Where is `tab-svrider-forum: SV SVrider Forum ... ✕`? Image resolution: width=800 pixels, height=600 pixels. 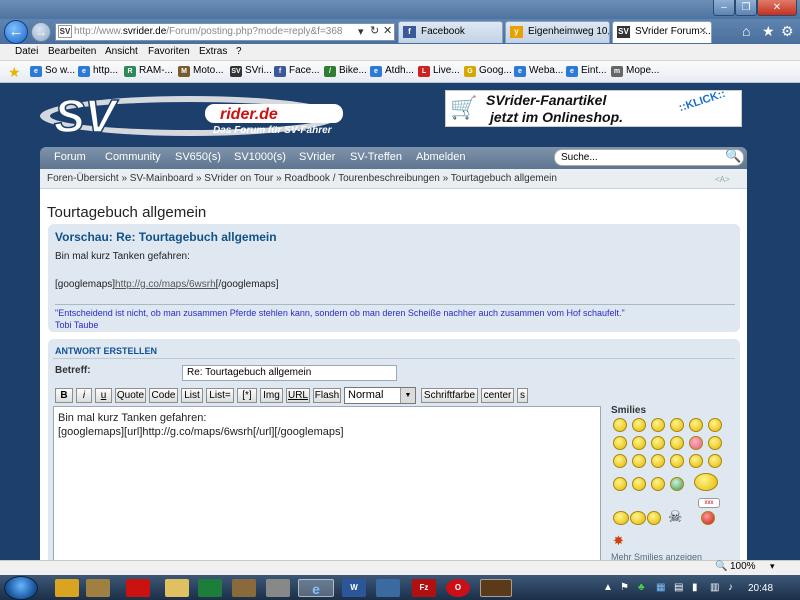
tab-svrider-forum: SV SVrider Forum ... ✕ is located at coordinates (662, 32).